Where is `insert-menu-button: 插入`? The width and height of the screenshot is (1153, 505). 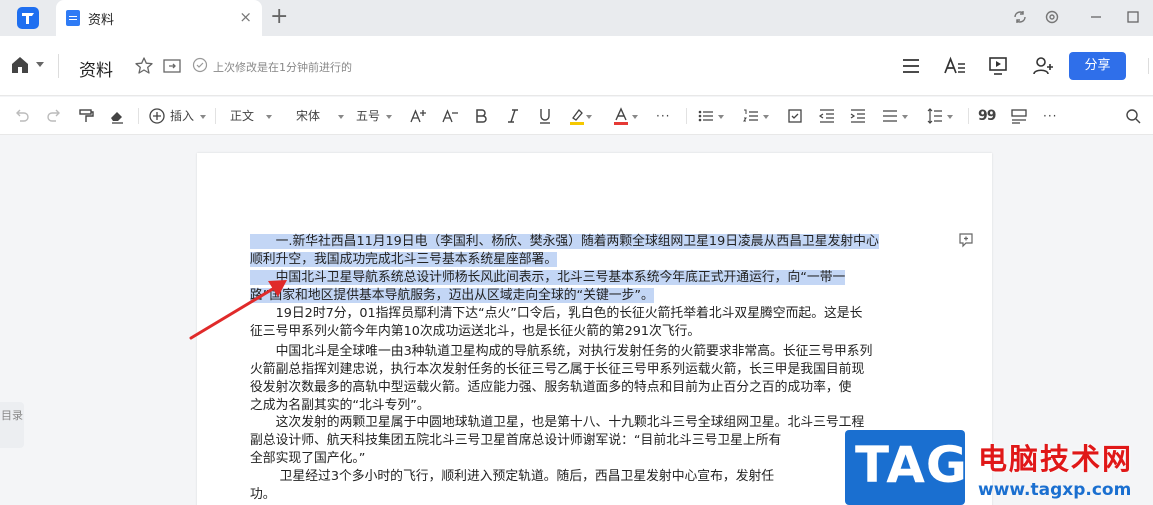
insert-menu-button: 插入 is located at coordinates (188, 116).